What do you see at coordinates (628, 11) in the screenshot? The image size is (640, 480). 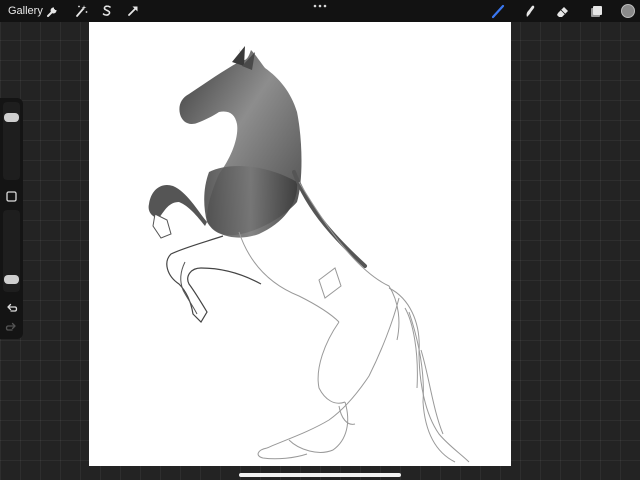 I see `color-swatch-icon` at bounding box center [628, 11].